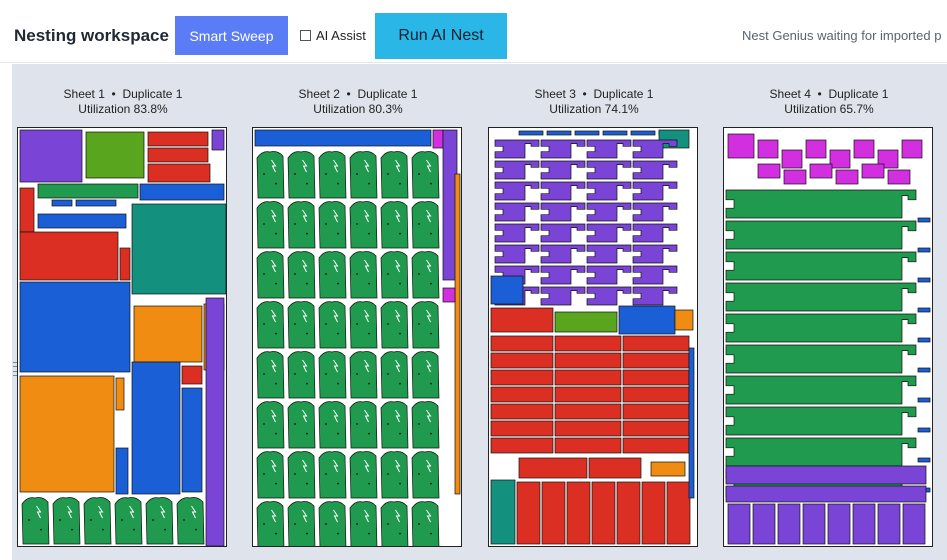 This screenshot has height=560, width=947. I want to click on sheet-4-utilization: Utilization 65.7%, so click(829, 109).